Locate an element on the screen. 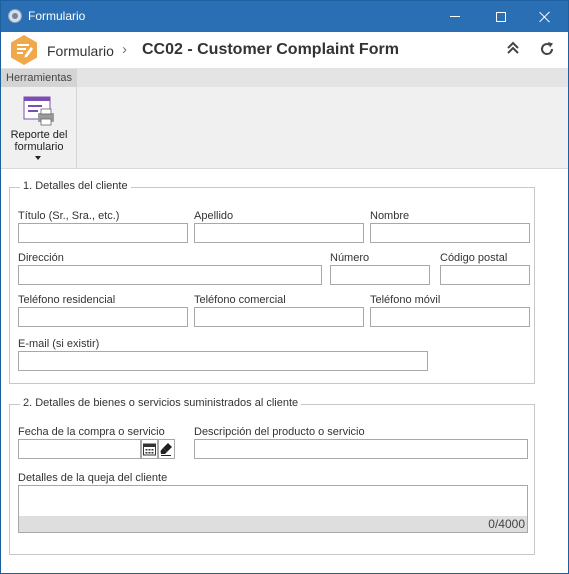  refresh-icon is located at coordinates (547, 48).